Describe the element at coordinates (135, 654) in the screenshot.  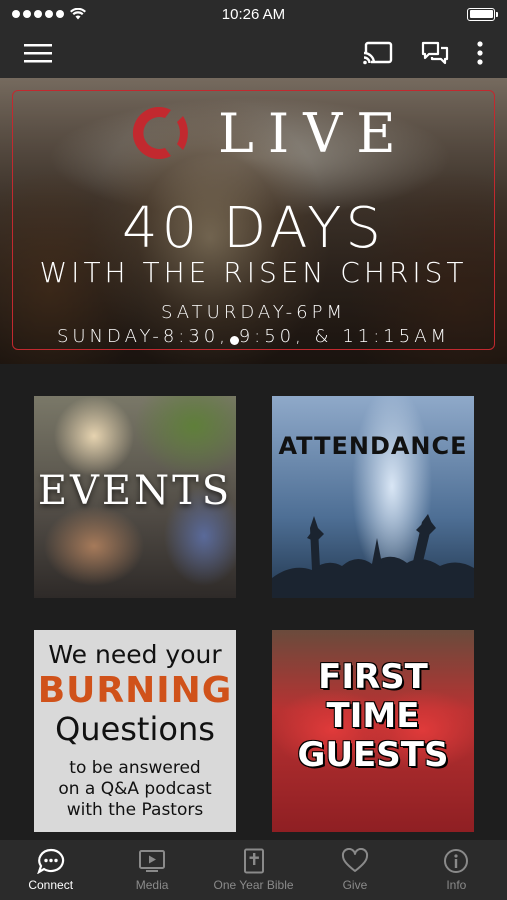
I see `burning-line-1: We need your` at that location.